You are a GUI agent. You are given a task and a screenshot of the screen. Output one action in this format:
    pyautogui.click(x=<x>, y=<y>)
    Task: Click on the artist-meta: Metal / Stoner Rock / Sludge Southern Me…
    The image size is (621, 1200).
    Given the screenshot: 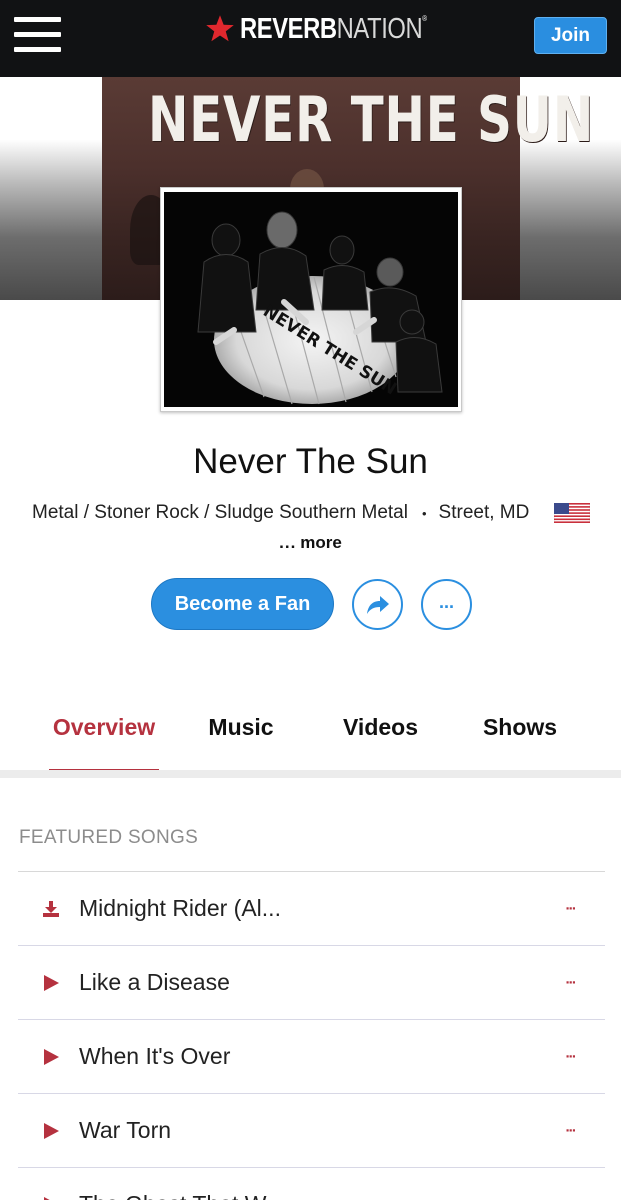 What is the action you would take?
    pyautogui.click(x=280, y=513)
    